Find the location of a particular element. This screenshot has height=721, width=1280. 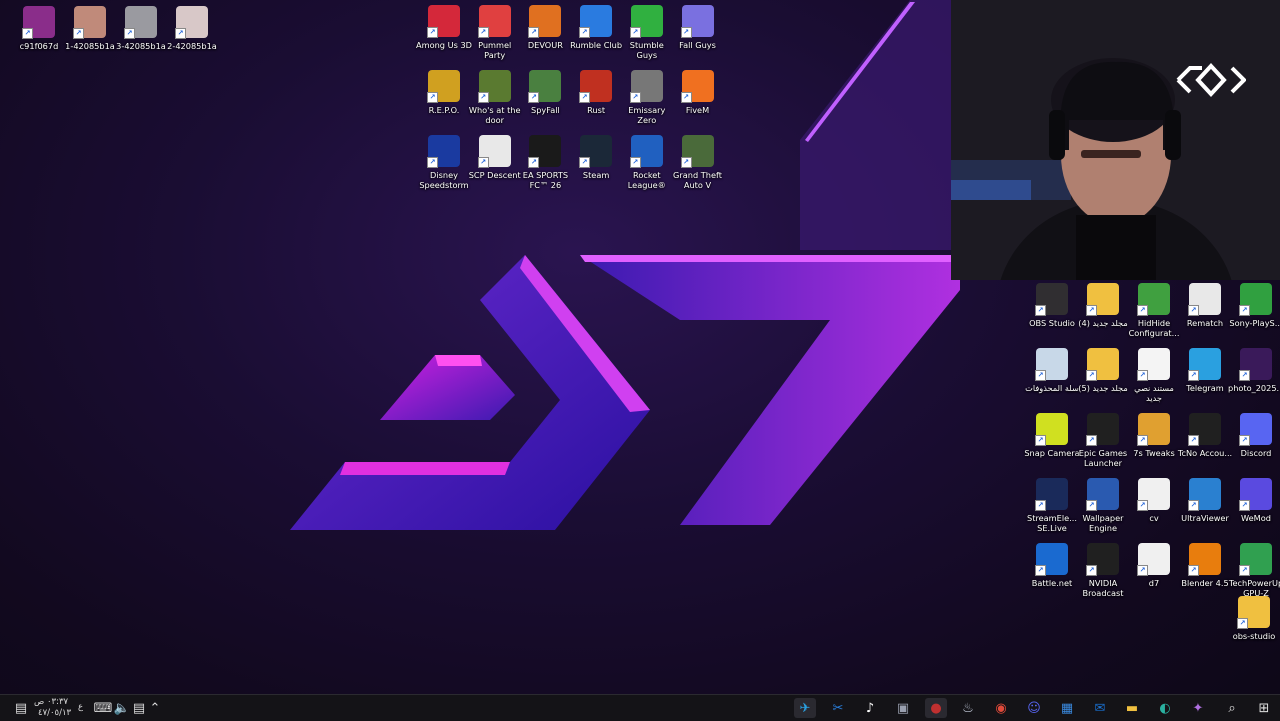

desktop-shortcut: ↗ Grand Theft Auto V is located at coordinates (698, 162).